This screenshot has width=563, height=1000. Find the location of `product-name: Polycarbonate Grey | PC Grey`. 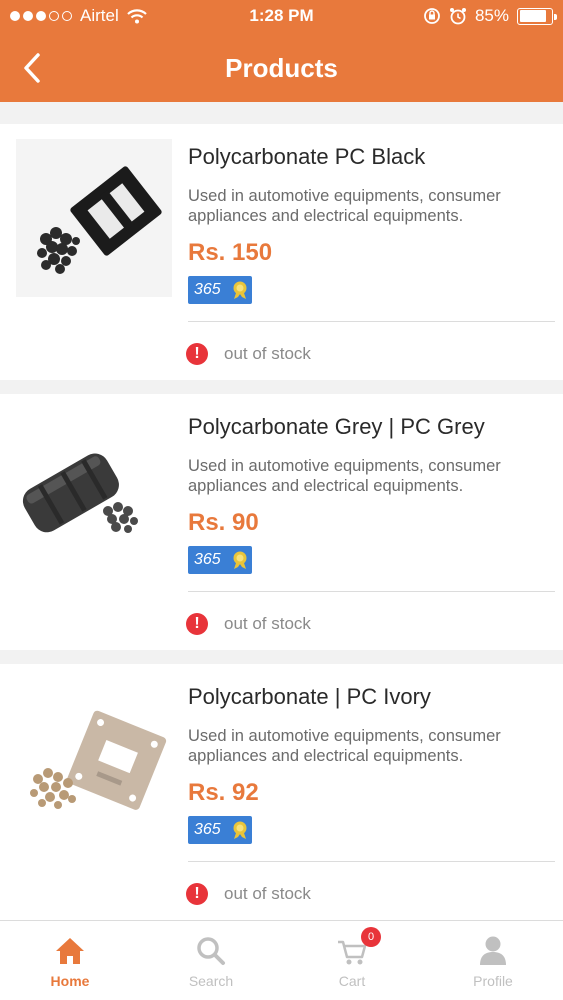

product-name: Polycarbonate Grey | PC Grey is located at coordinates (336, 427).